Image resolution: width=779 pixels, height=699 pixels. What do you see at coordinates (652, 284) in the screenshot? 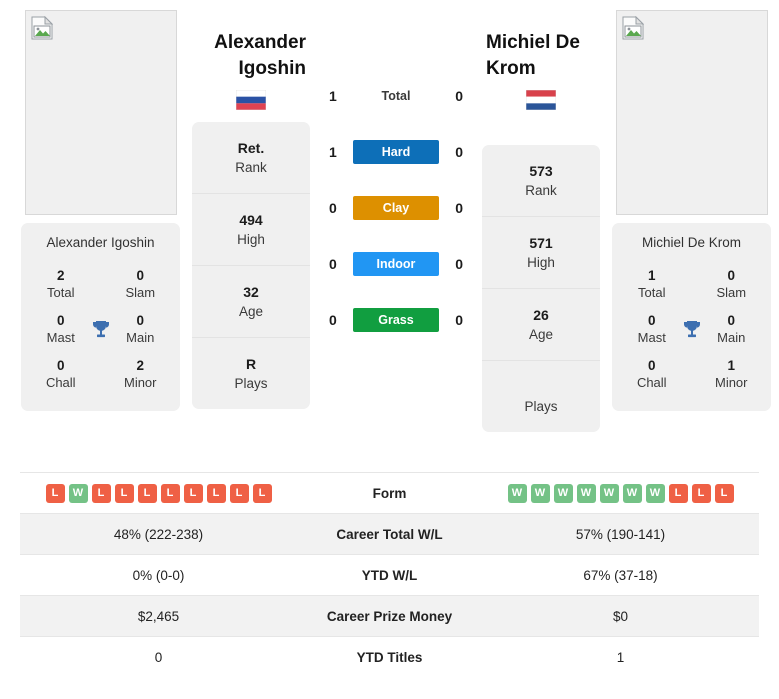
I see `title-stat-cell: 1 Total` at bounding box center [652, 284].